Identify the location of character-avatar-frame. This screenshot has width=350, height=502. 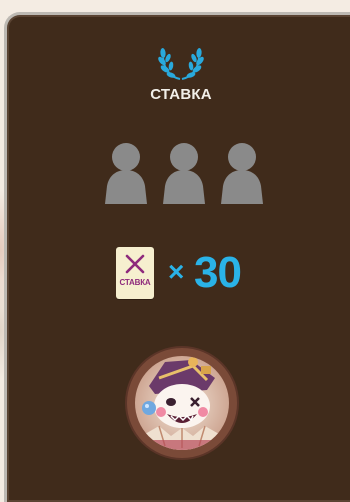
(182, 403).